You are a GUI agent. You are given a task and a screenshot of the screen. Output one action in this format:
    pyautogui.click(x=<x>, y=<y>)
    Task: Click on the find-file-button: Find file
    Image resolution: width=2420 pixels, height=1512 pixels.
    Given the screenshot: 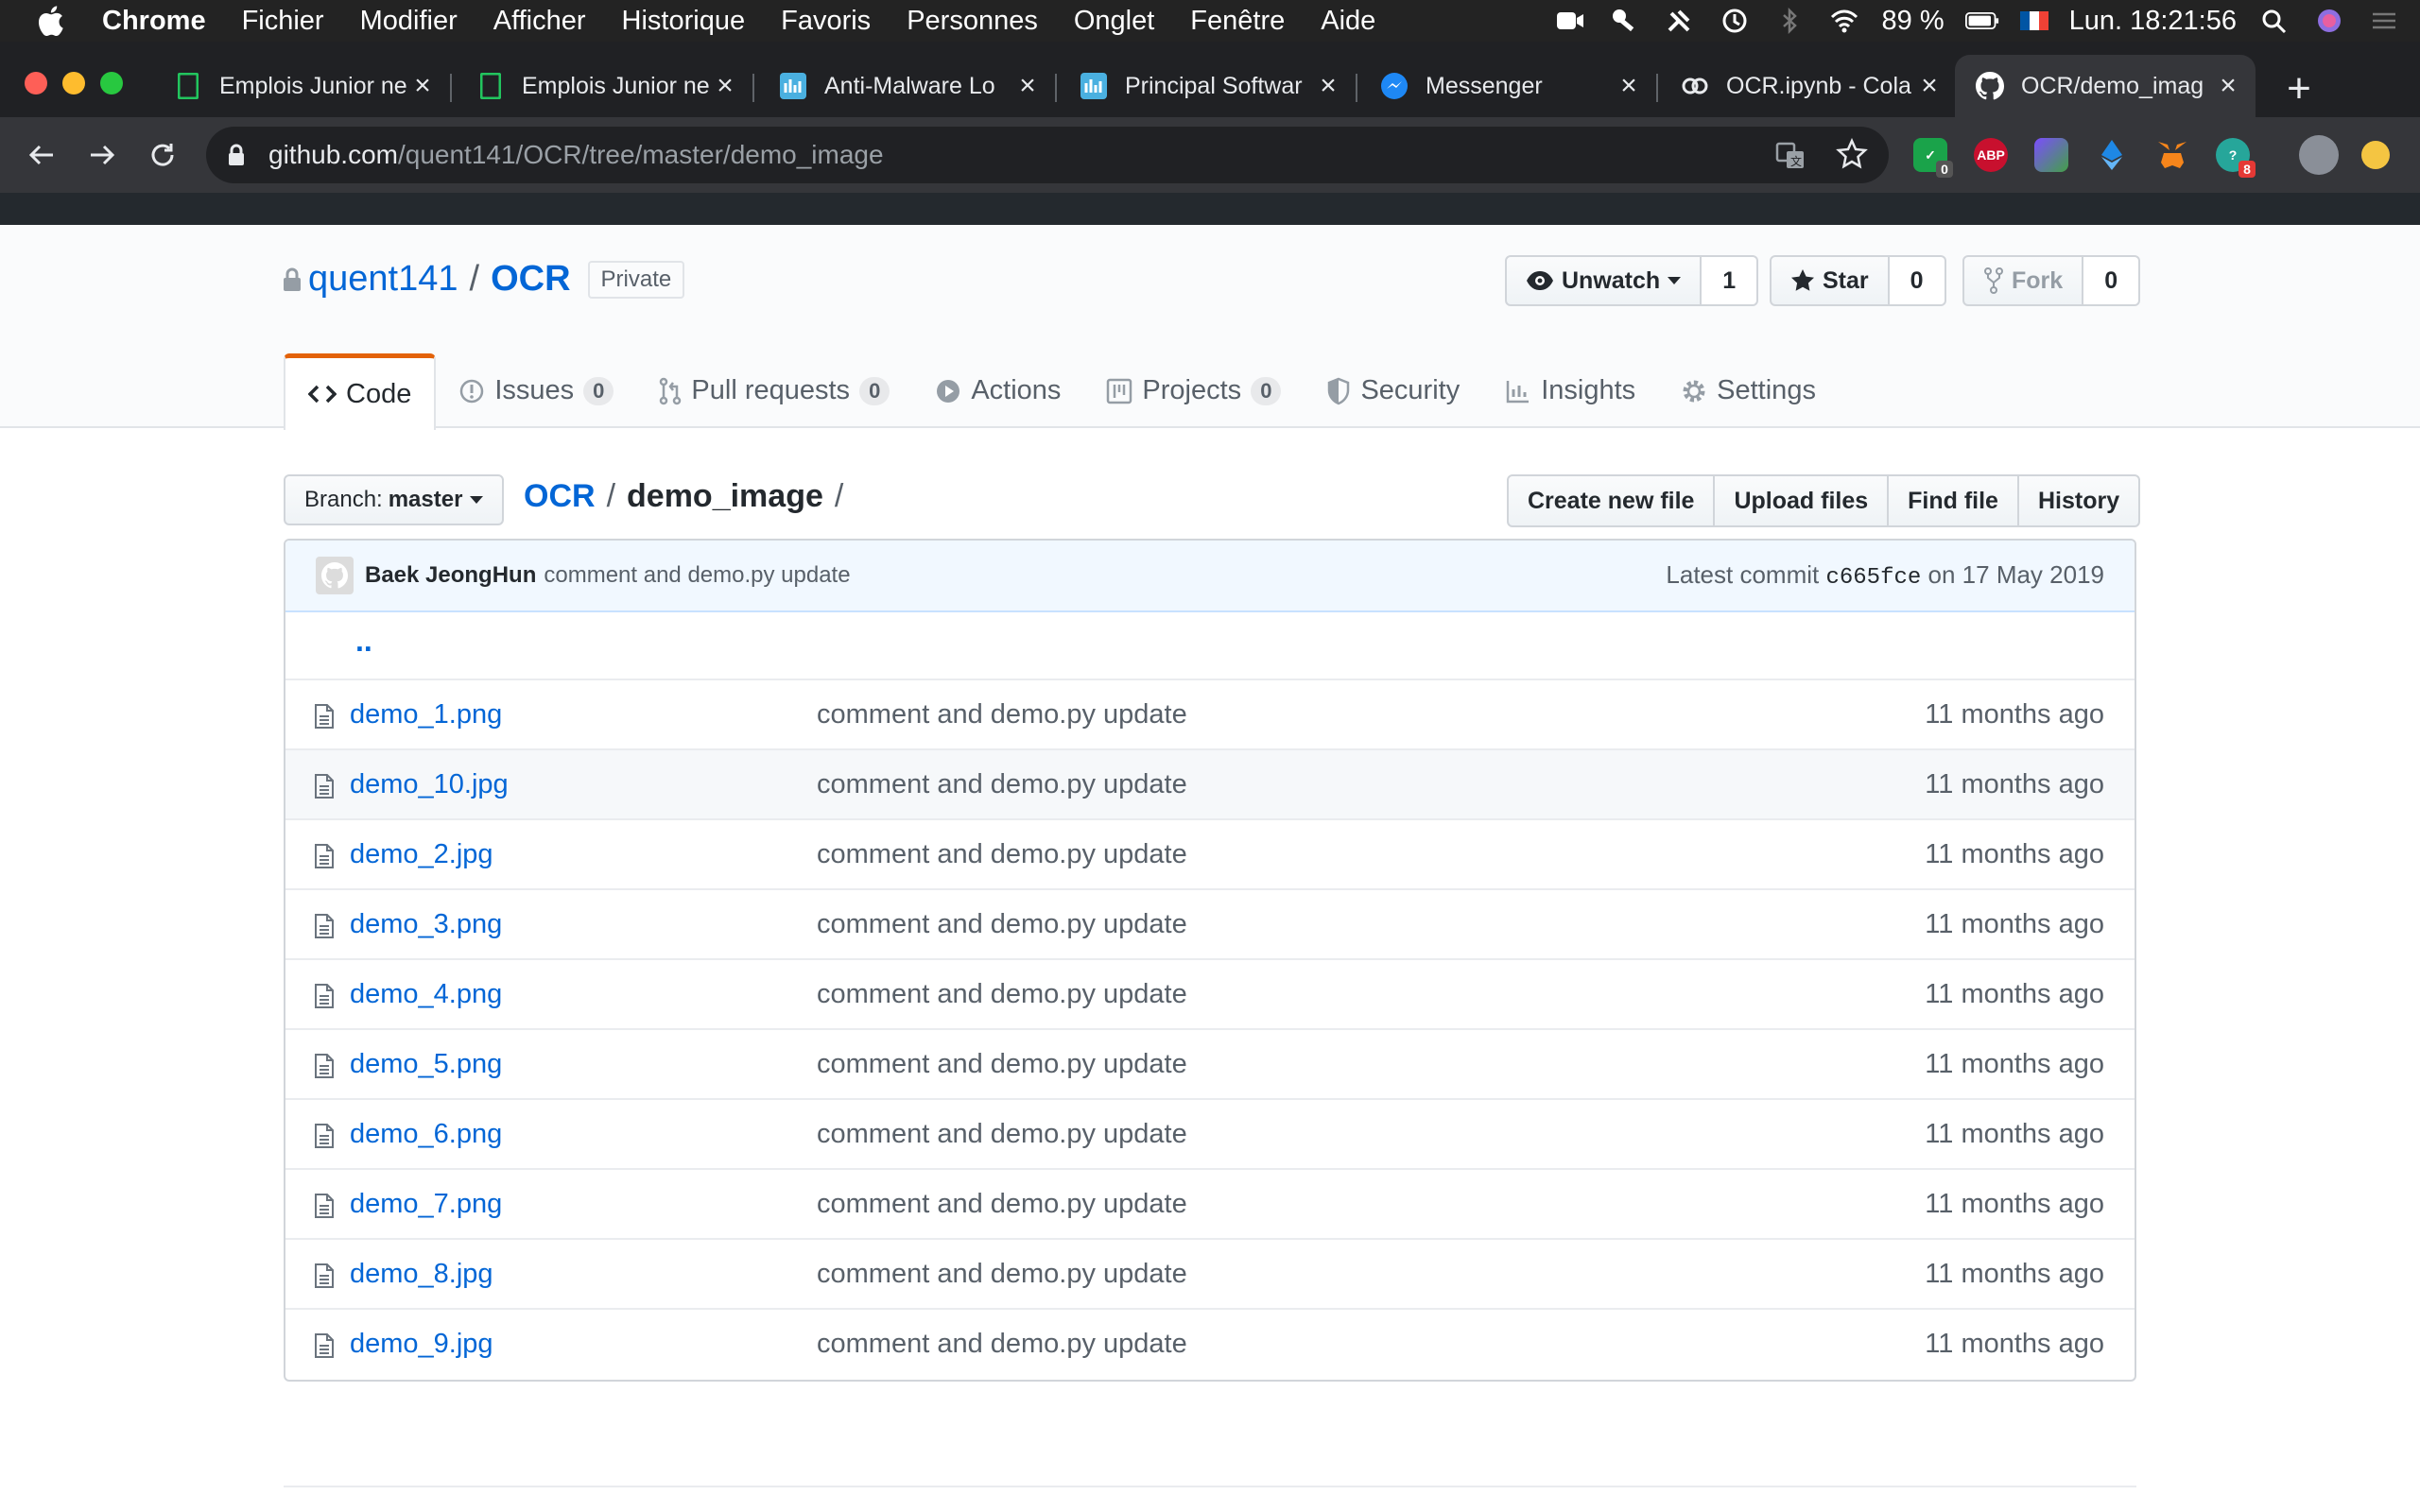 What is the action you would take?
    pyautogui.click(x=1953, y=500)
    